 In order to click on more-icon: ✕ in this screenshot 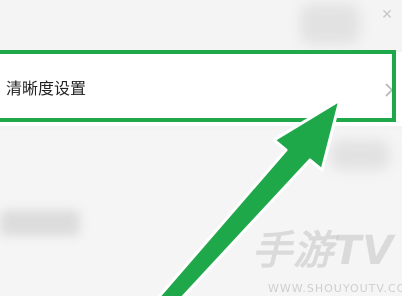, I will do `click(387, 15)`.